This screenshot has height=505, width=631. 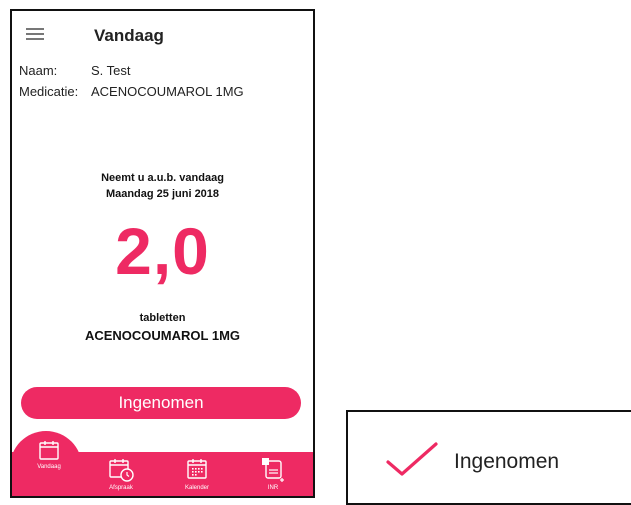 I want to click on nav-item-kalender: Kalender, so click(x=197, y=474).